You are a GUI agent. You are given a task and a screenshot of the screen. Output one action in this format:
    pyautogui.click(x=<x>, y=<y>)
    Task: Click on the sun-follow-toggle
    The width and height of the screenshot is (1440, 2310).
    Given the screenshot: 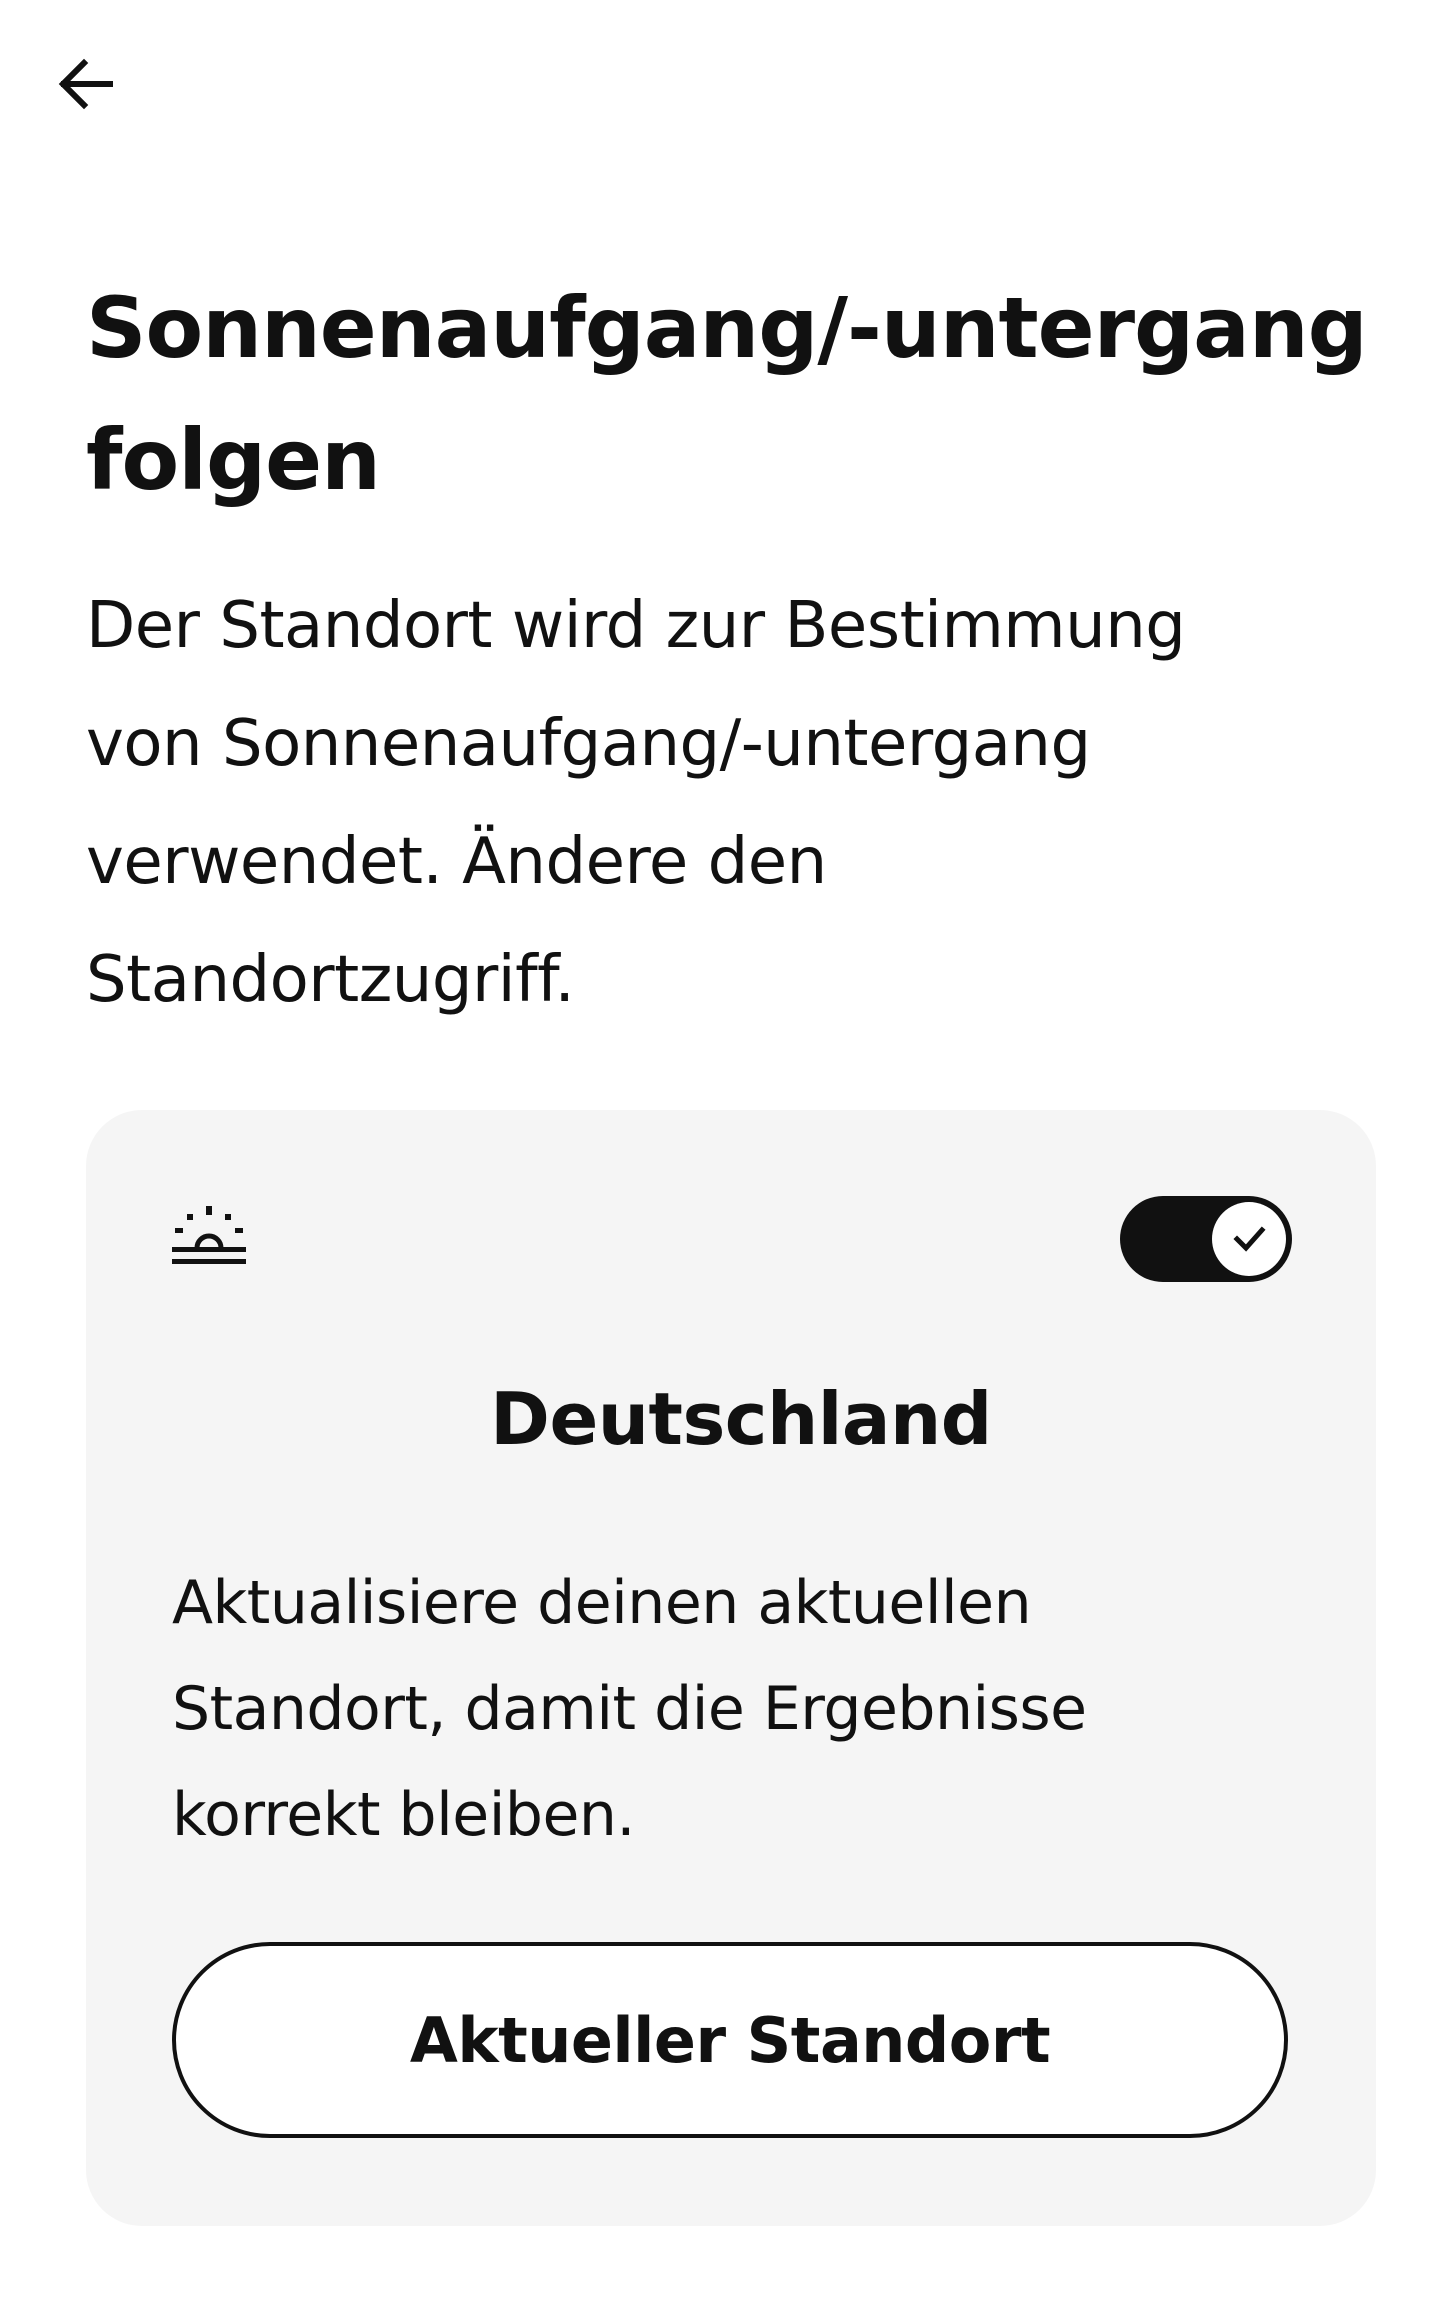 What is the action you would take?
    pyautogui.click(x=1206, y=1239)
    